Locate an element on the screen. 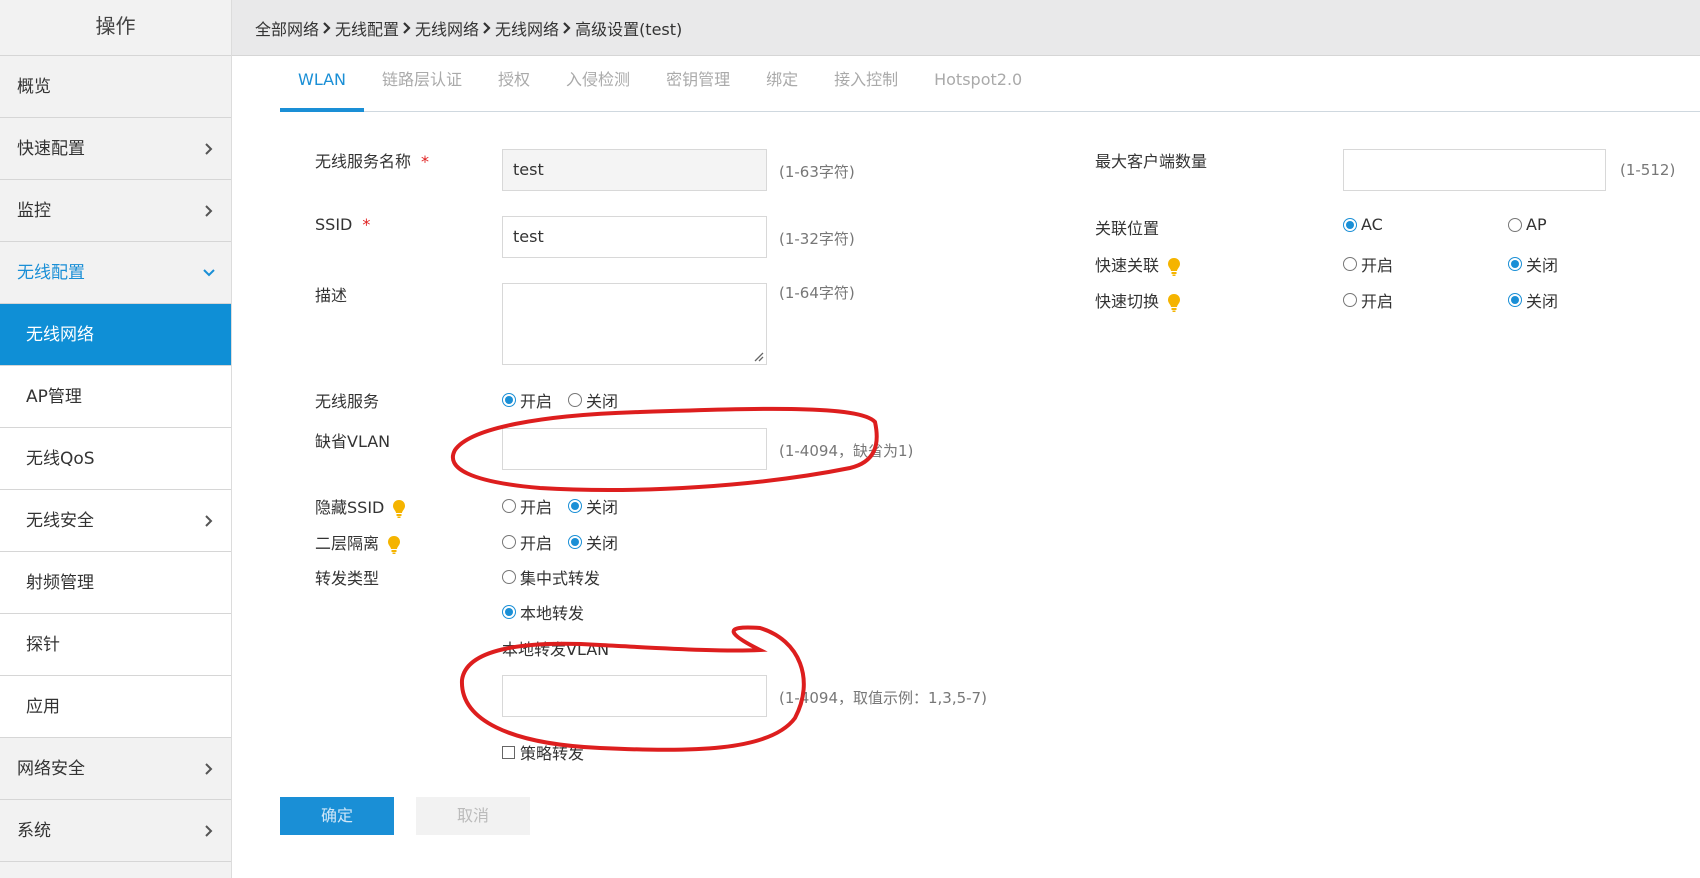 The image size is (1700, 878). sidebar-item-network-security: 网络安全 is located at coordinates (115, 769).